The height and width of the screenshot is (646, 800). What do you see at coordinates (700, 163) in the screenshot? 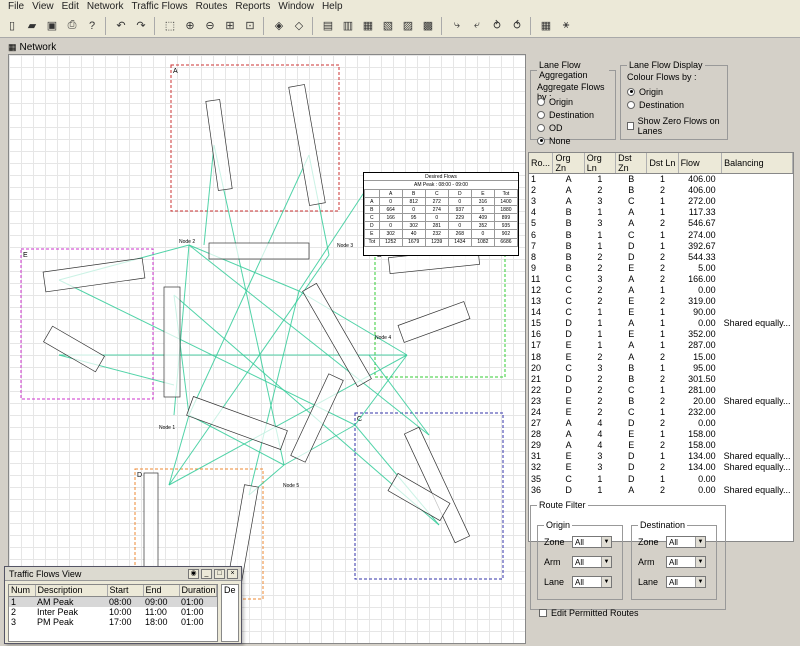
I see `col-flow: Flow` at bounding box center [700, 163].